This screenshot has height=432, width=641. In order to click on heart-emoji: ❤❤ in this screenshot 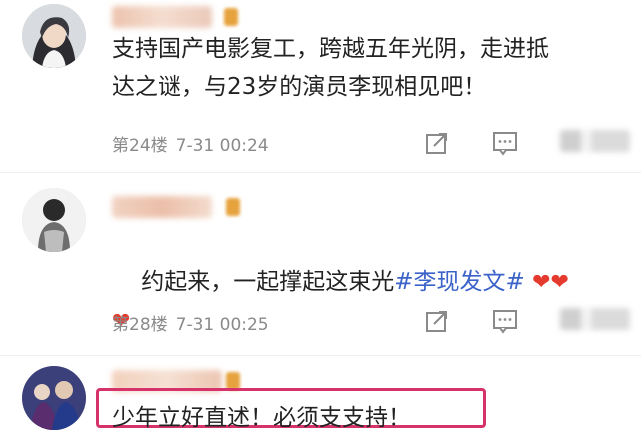, I will do `click(550, 282)`.